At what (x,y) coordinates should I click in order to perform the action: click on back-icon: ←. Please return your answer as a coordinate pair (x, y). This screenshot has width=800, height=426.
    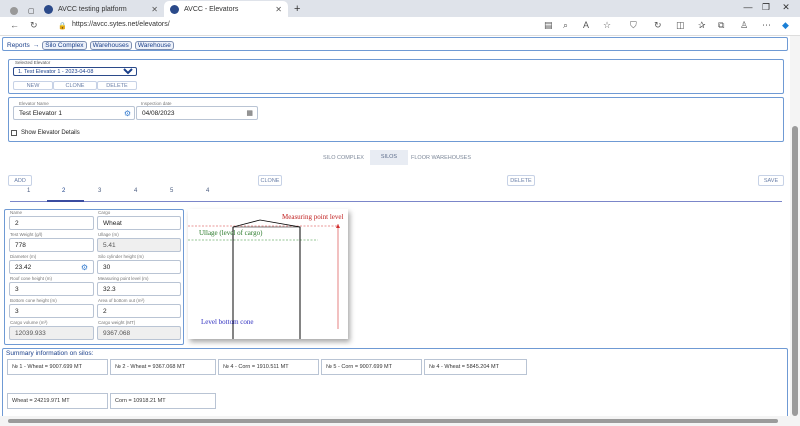
    Looking at the image, I should click on (14, 25).